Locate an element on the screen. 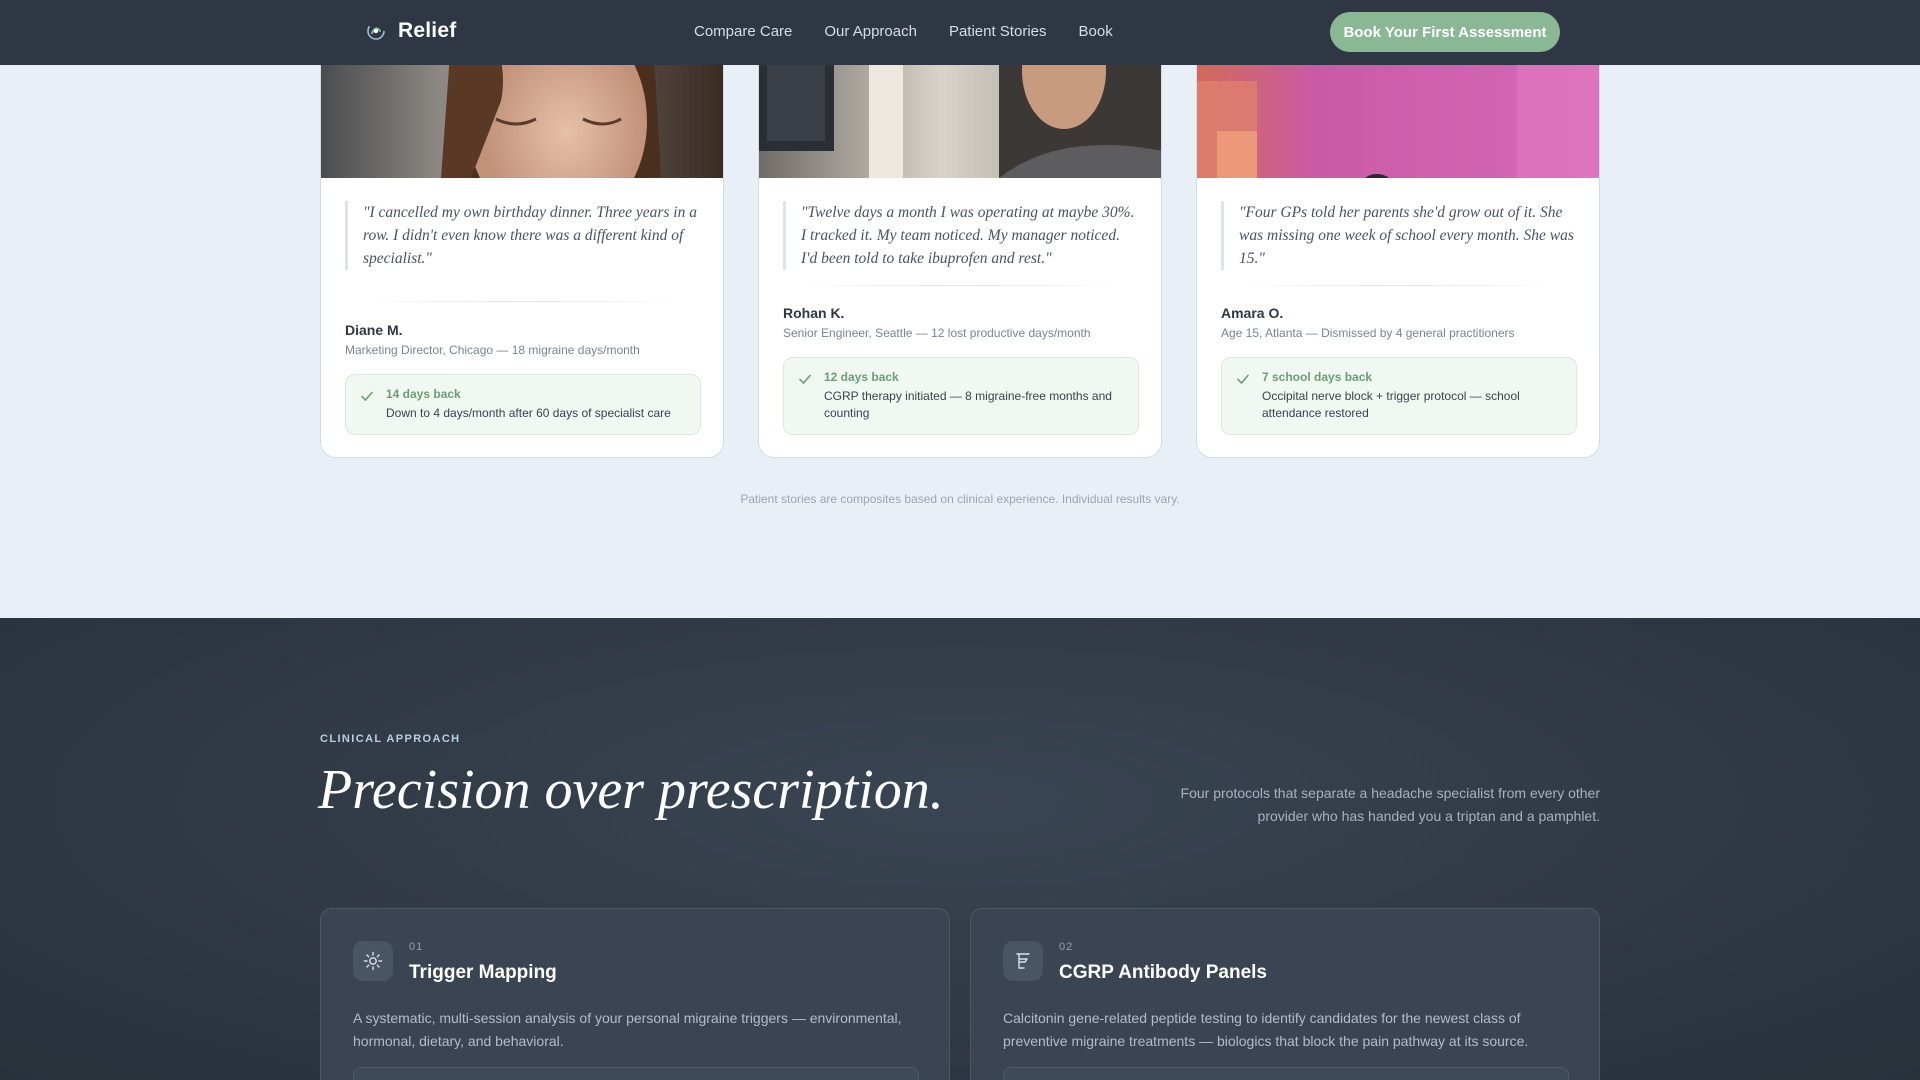 The height and width of the screenshot is (1080, 1920). logo-icon is located at coordinates (376, 31).